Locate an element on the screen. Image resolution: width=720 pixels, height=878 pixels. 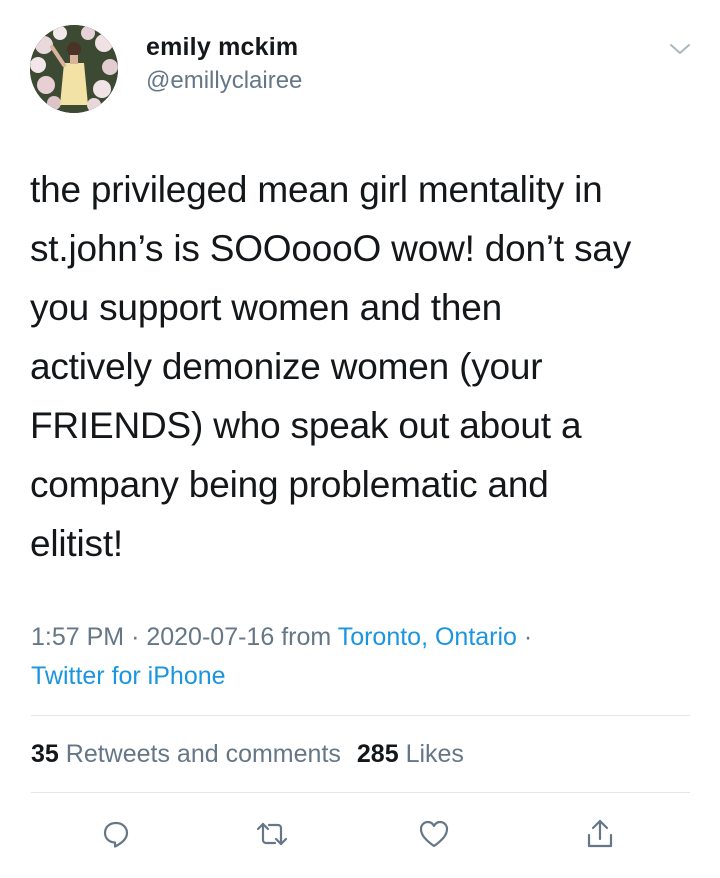
like-button is located at coordinates (434, 834).